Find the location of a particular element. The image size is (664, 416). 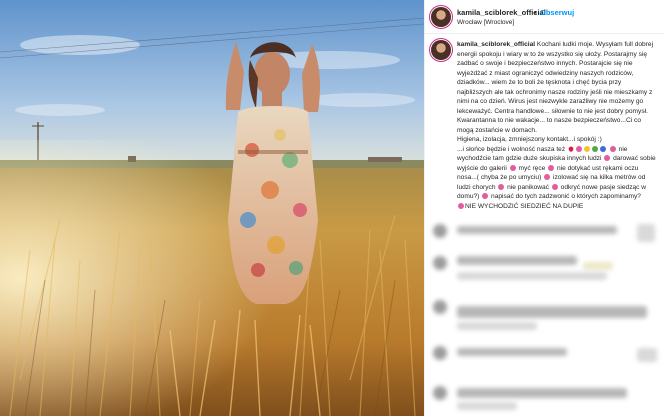

leaf-emoji-icon is located at coordinates (594, 148).